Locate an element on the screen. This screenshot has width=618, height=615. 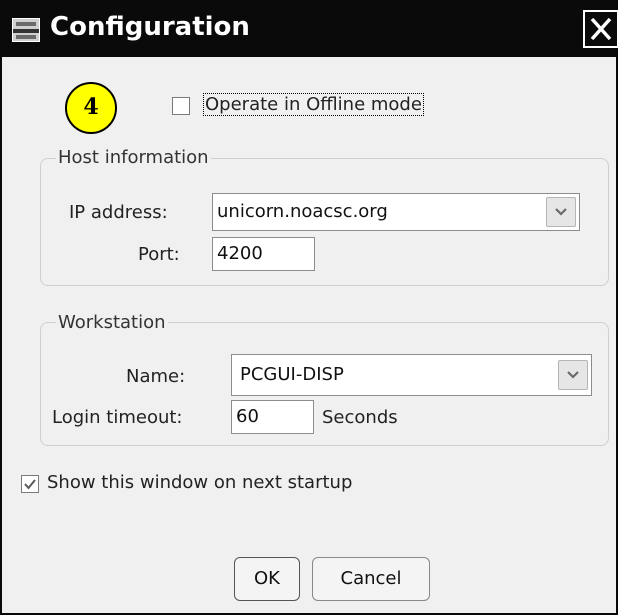
cancel-button: Cancel is located at coordinates (371, 579).